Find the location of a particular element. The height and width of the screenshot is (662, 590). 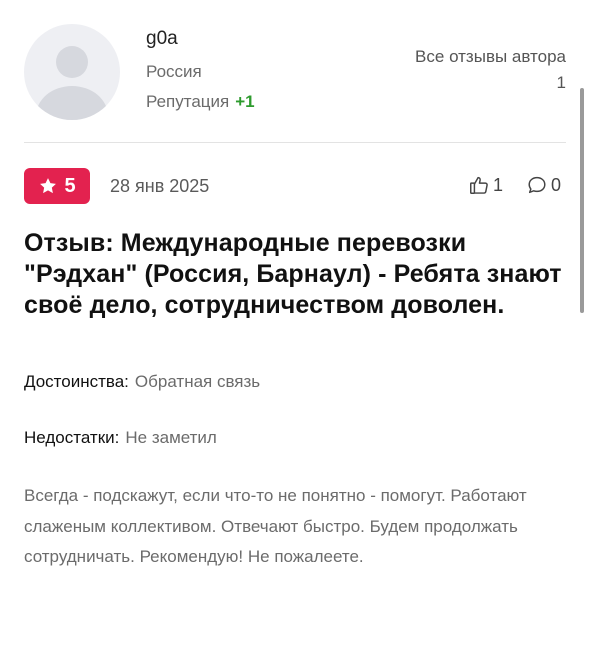

review-date: 28 янв 2025 is located at coordinates (160, 186).